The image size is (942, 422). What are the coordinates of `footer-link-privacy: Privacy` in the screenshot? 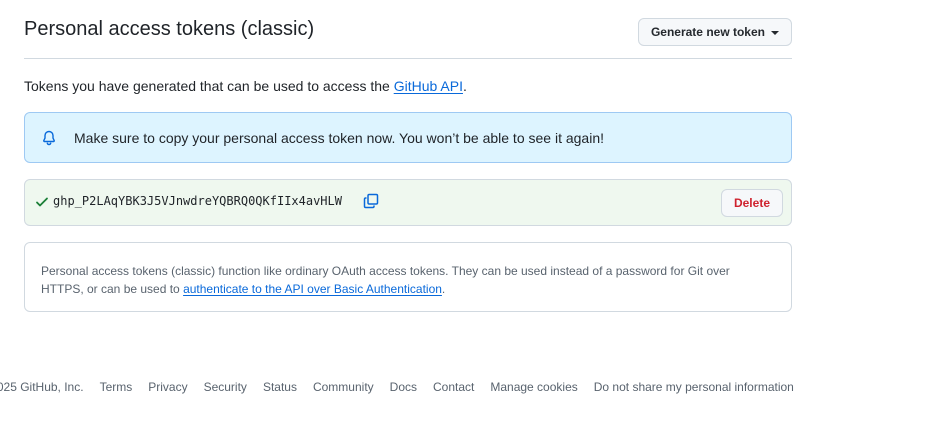 It's located at (167, 387).